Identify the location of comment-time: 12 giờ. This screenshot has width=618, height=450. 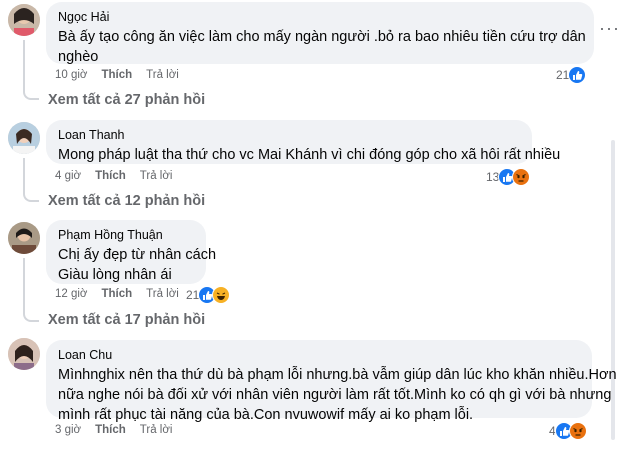
(71, 294).